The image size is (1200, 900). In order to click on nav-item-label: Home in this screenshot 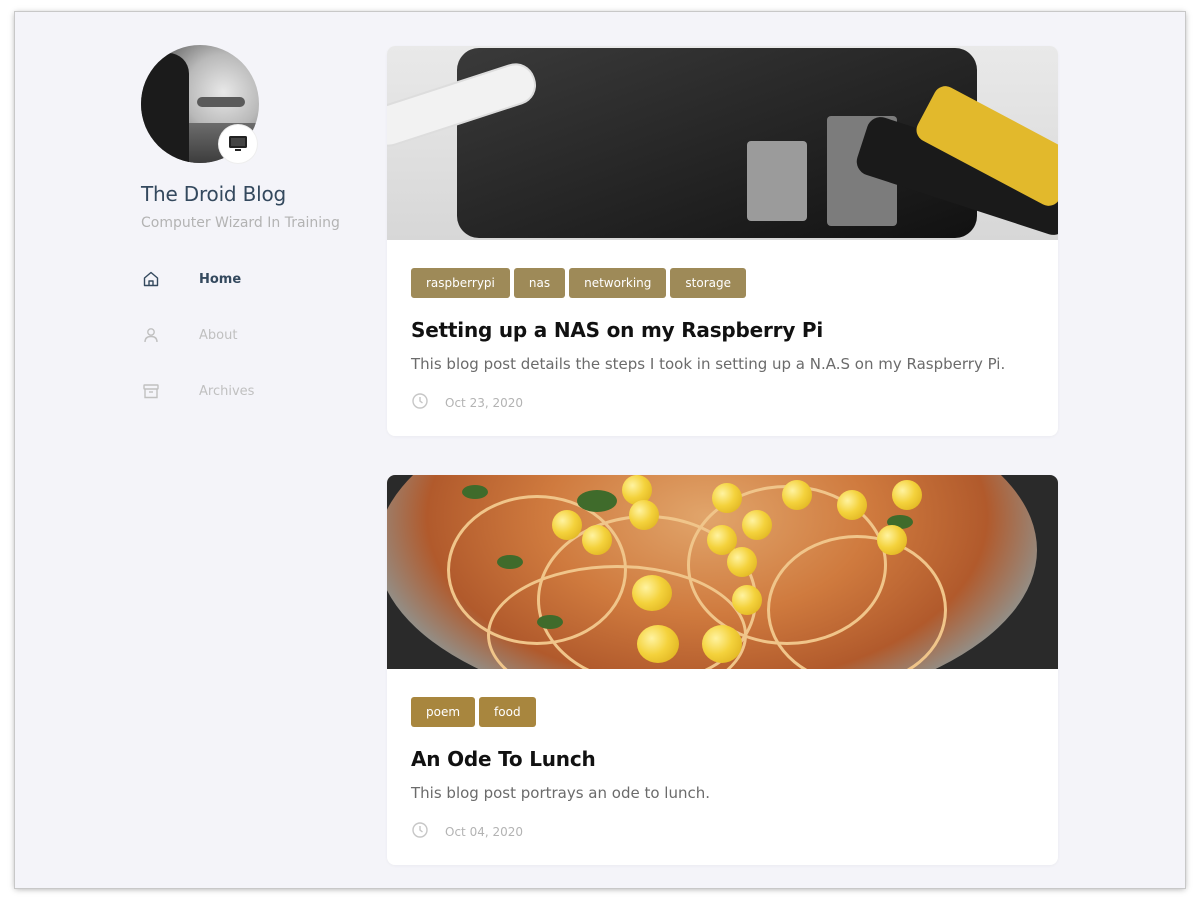, I will do `click(220, 279)`.